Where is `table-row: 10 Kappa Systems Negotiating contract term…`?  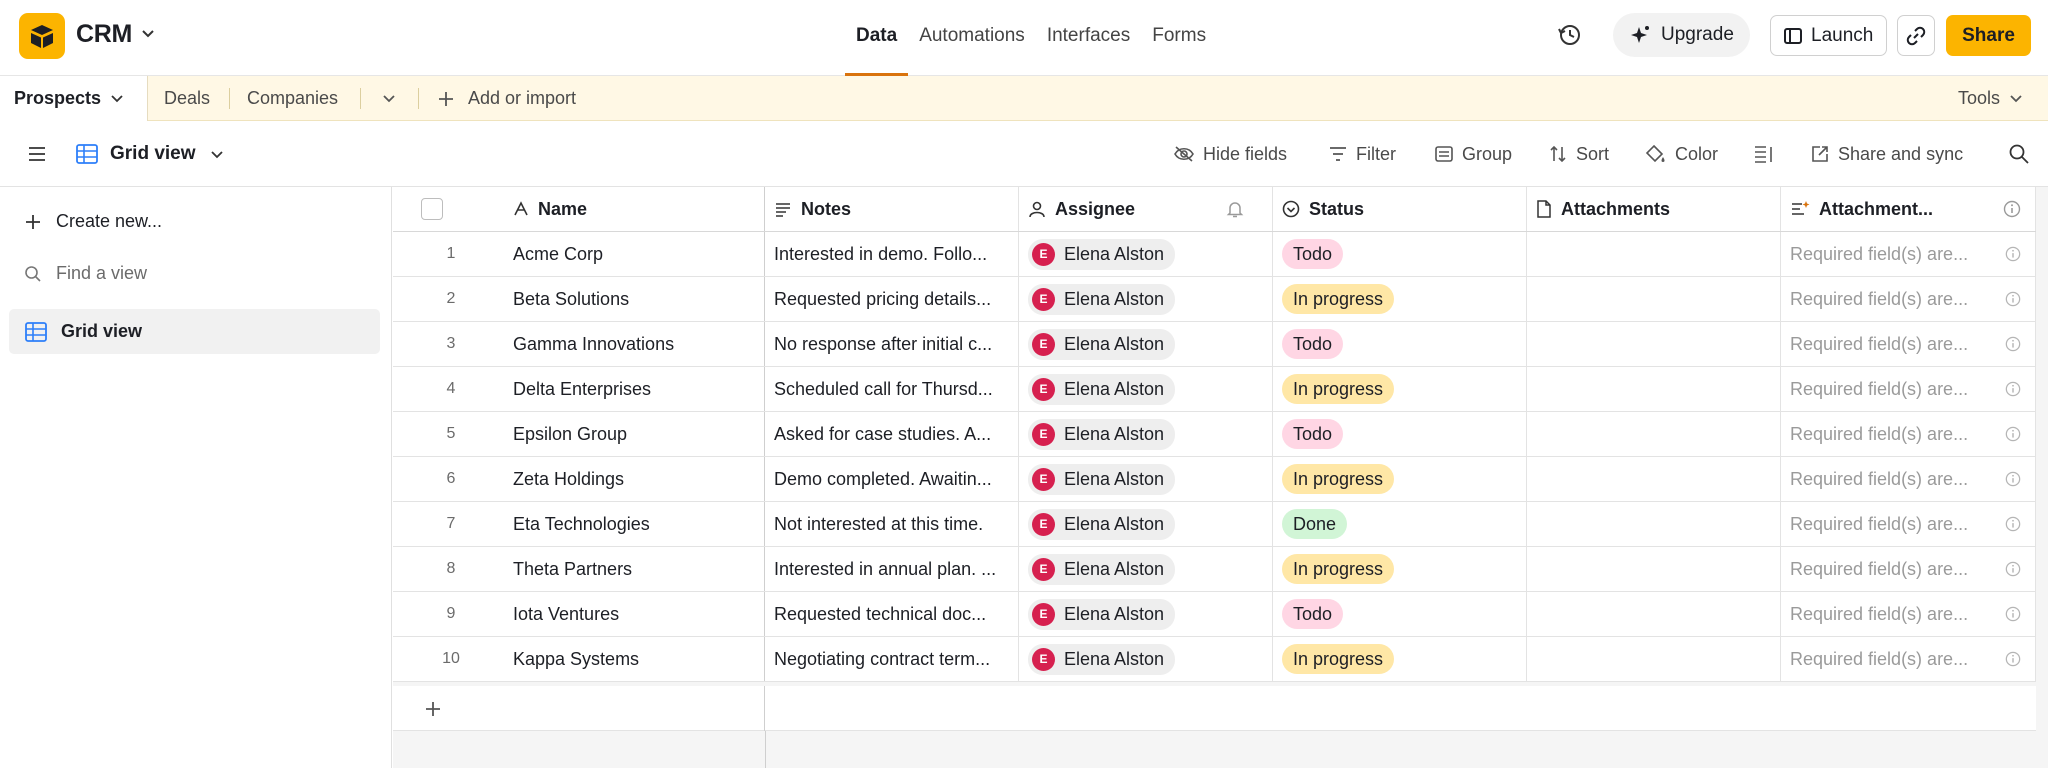 table-row: 10 Kappa Systems Negotiating contract term… is located at coordinates (1214, 659).